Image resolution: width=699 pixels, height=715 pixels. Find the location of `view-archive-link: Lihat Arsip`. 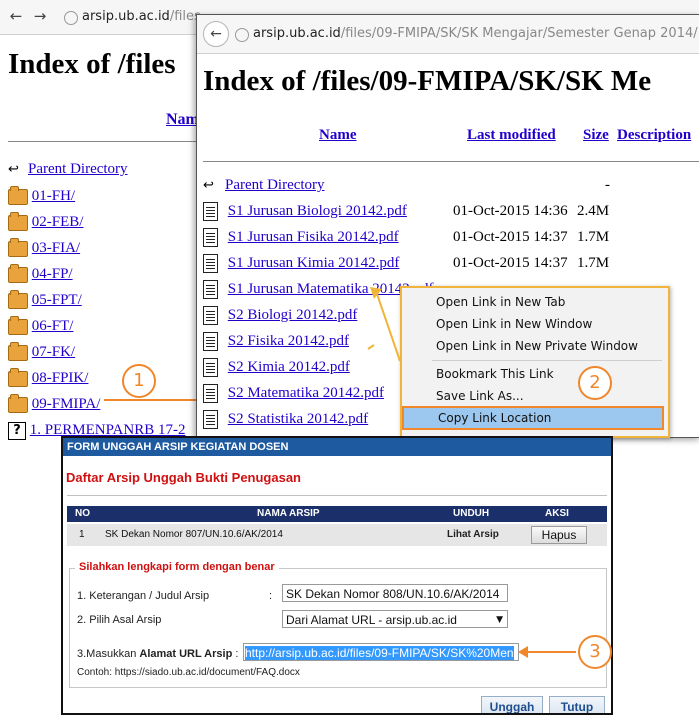

view-archive-link: Lihat Arsip is located at coordinates (473, 535).